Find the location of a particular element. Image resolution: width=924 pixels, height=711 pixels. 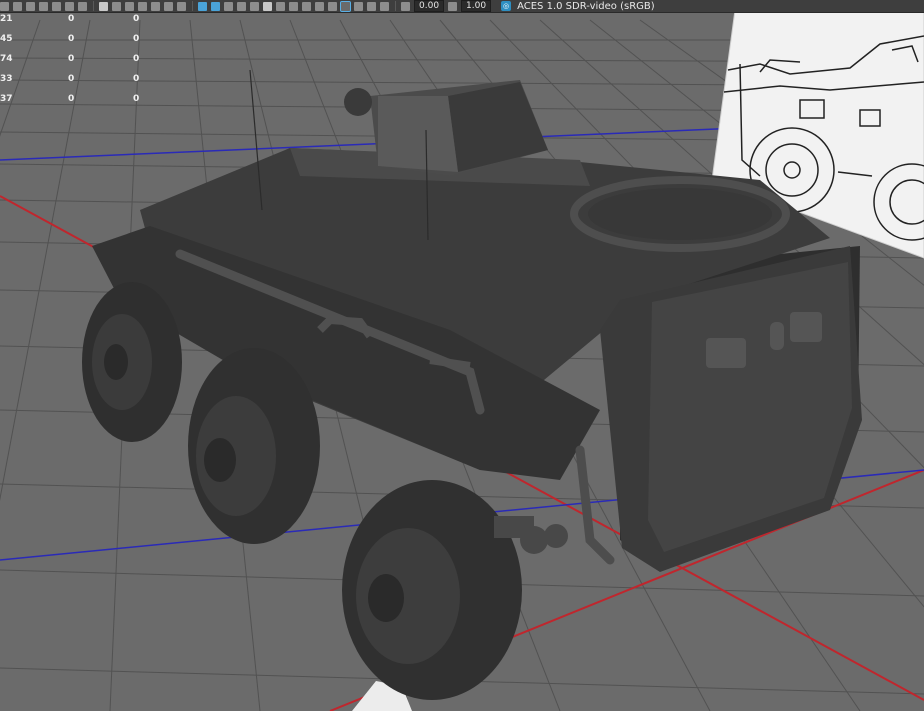

wheel-middle-left is located at coordinates (254, 446).